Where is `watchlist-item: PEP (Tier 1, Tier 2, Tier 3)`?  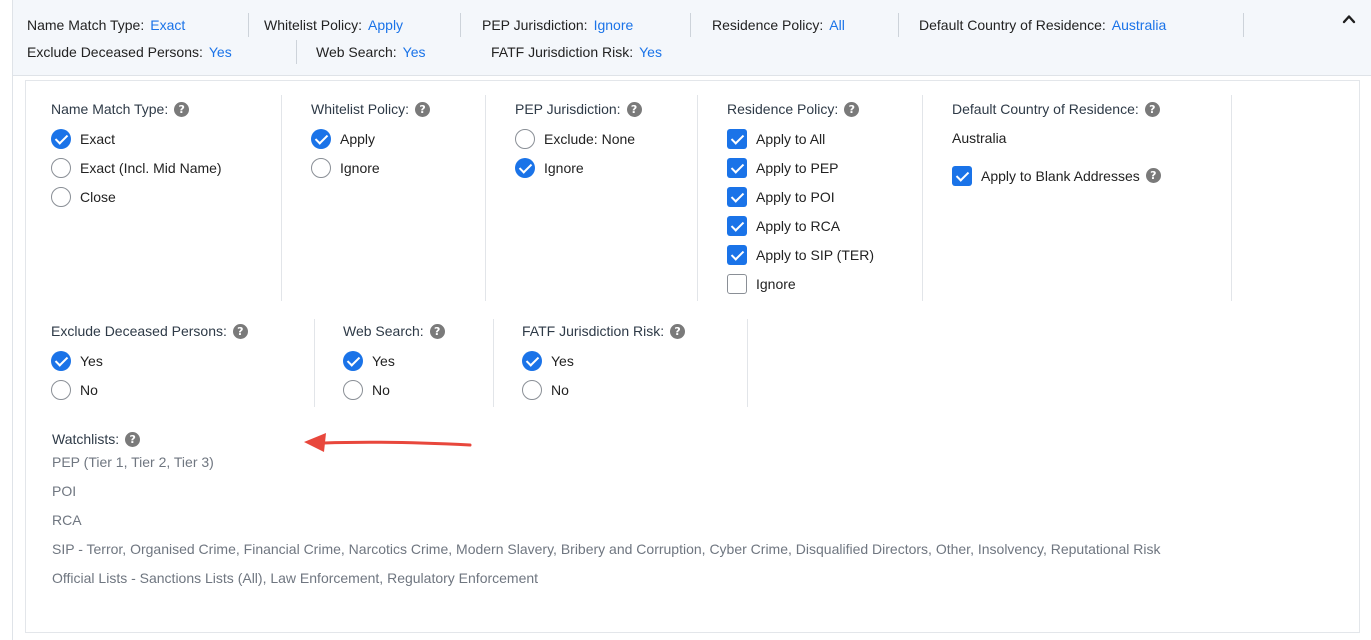 watchlist-item: PEP (Tier 1, Tier 2, Tier 3) is located at coordinates (133, 462).